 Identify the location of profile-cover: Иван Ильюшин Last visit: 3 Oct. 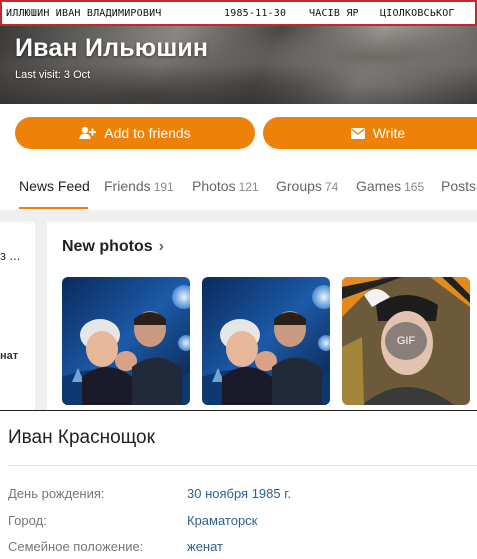
(238, 65).